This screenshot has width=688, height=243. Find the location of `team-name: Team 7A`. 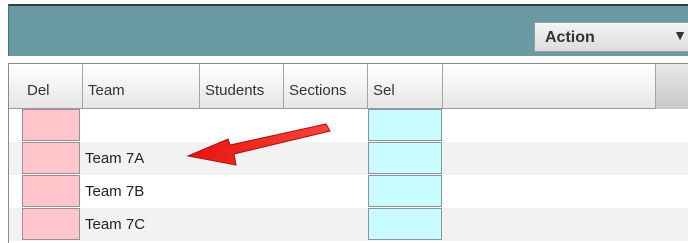

team-name: Team 7A is located at coordinates (115, 158).